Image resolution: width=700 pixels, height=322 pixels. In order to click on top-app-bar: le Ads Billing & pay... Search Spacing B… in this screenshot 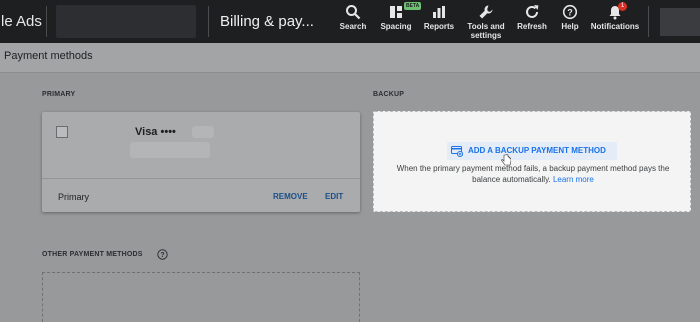, I will do `click(350, 21)`.